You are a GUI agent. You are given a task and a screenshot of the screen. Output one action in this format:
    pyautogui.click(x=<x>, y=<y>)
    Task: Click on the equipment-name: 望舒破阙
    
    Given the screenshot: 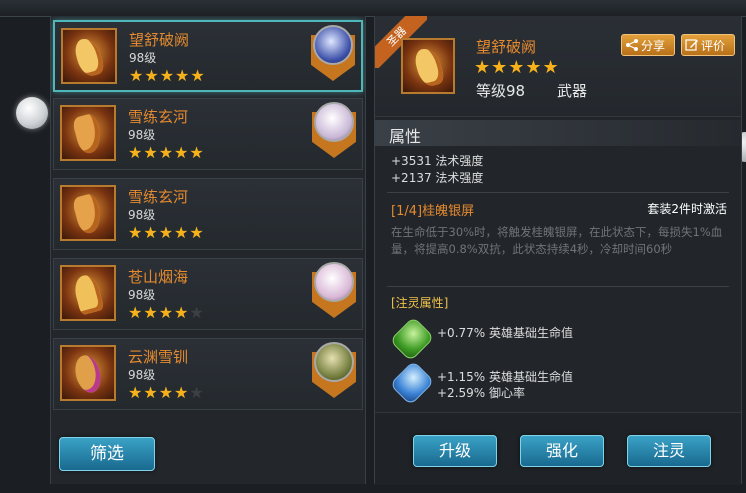 What is the action you would take?
    pyautogui.click(x=506, y=47)
    